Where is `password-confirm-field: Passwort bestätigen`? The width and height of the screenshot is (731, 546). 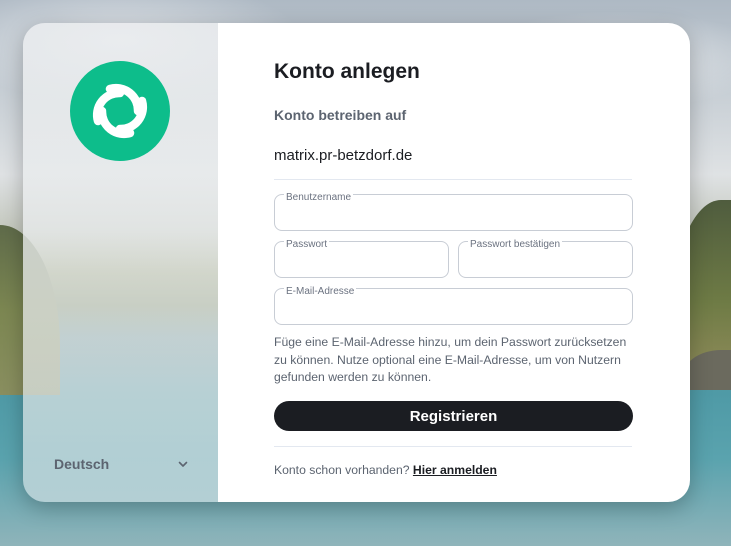 password-confirm-field: Passwort bestätigen is located at coordinates (545, 258).